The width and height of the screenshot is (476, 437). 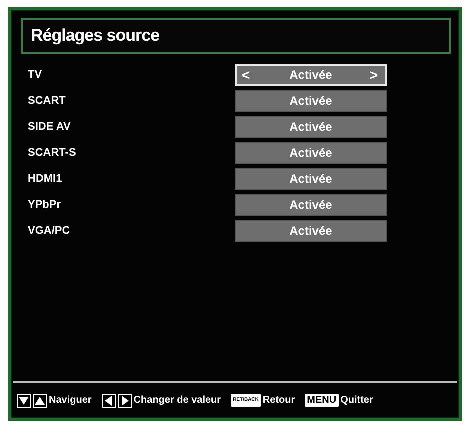 I want to click on next-arrow: >, so click(x=375, y=75).